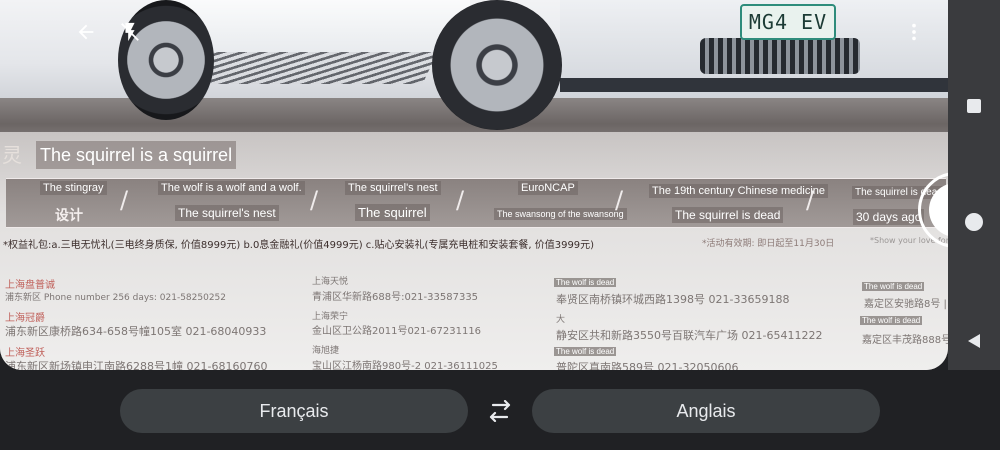 The height and width of the screenshot is (450, 1000). Describe the element at coordinates (136, 331) in the screenshot. I see `dealer-address: 浦东新区康桥路634-658号幢105室 021-68040933` at that location.